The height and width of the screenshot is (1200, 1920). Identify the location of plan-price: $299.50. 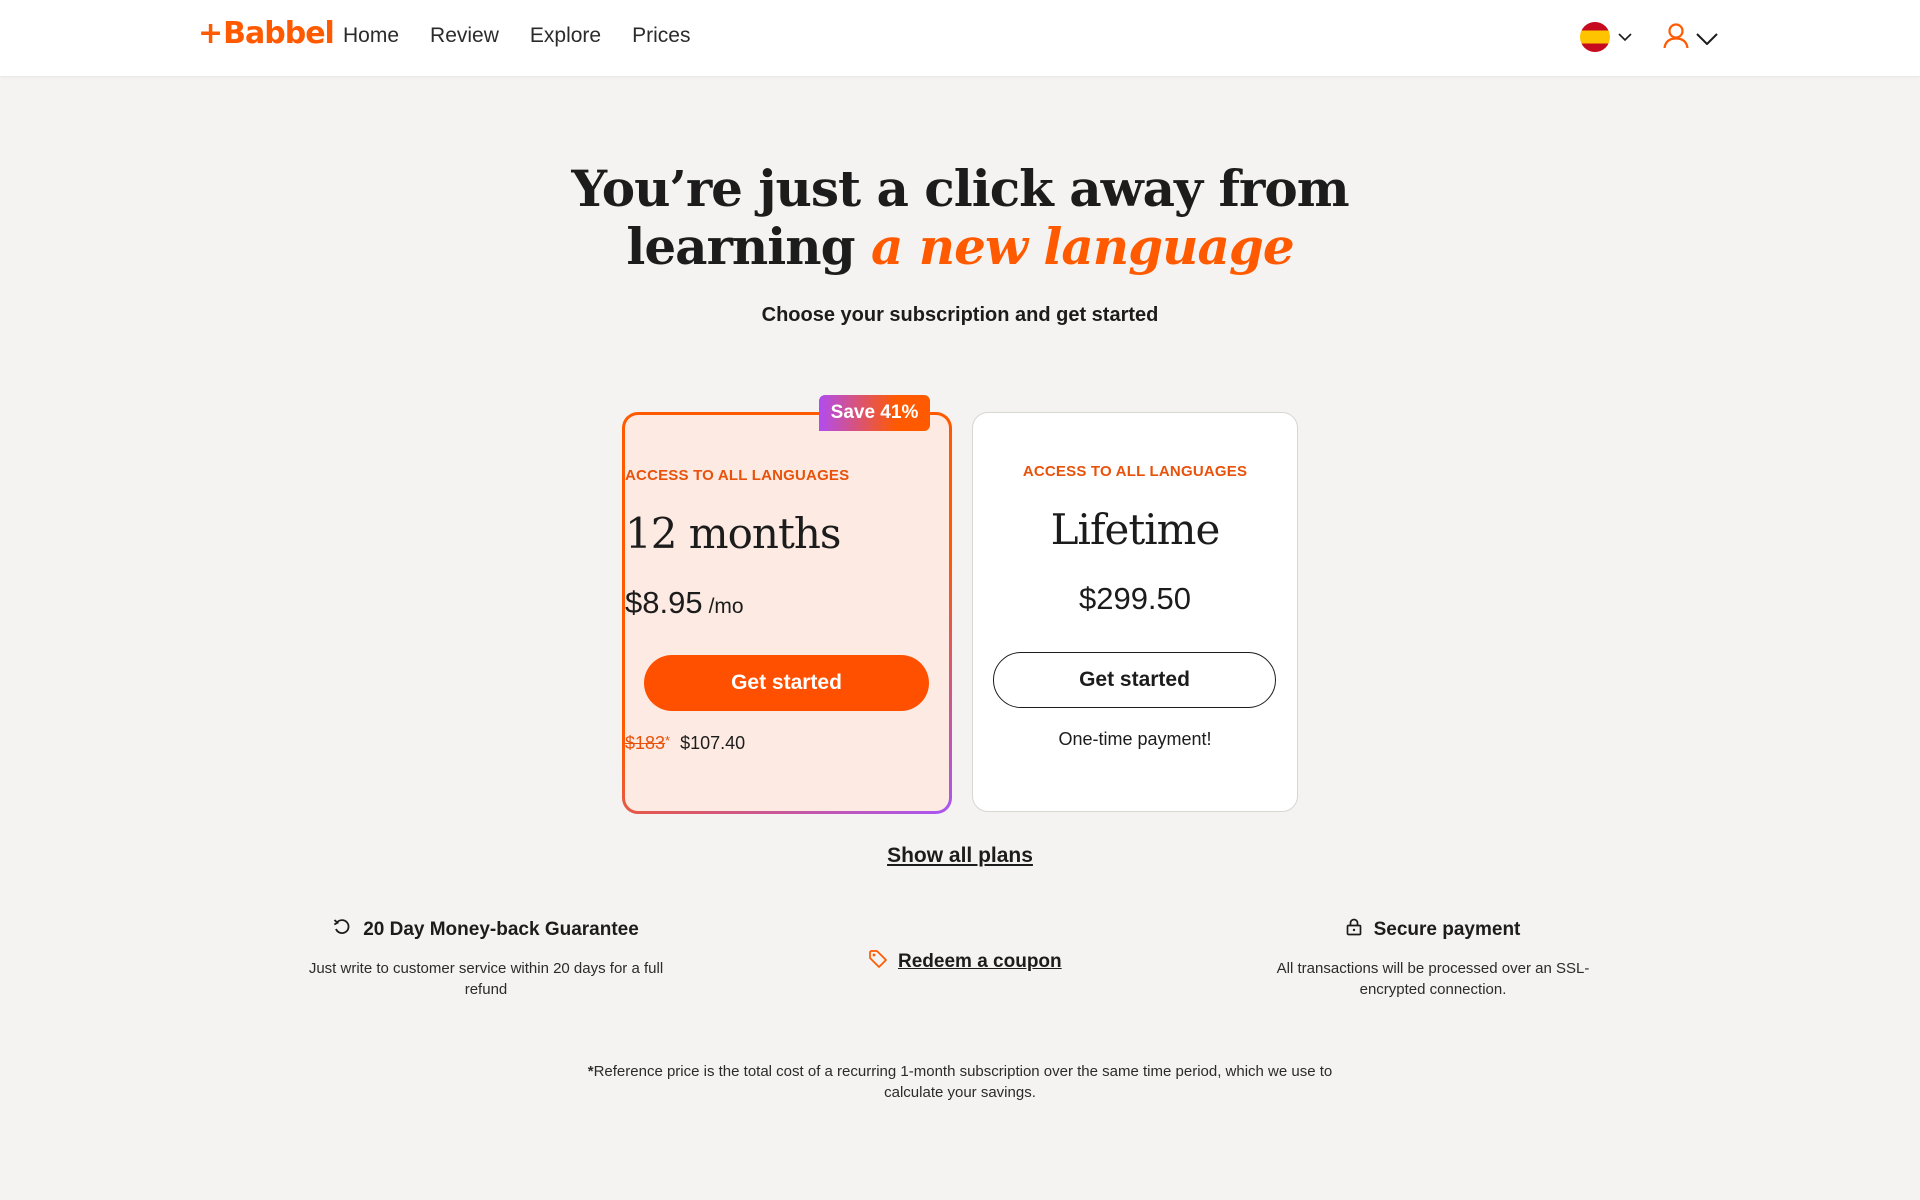
(1135, 598).